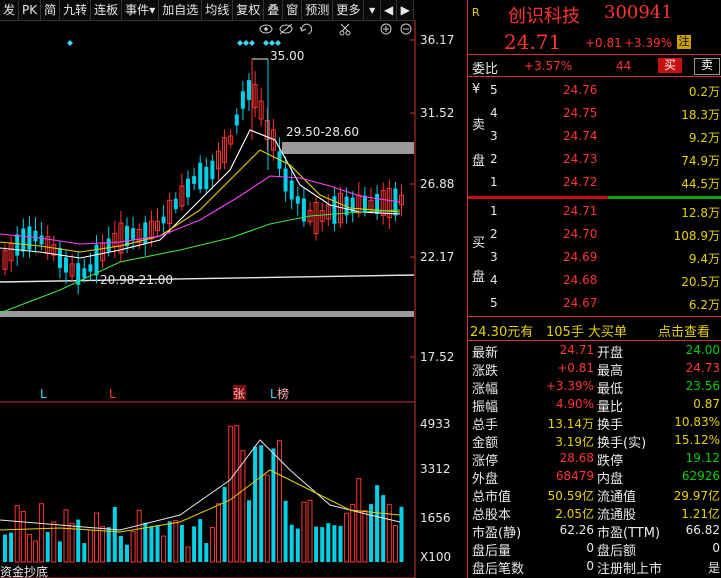 The width and height of the screenshot is (721, 578). I want to click on tb-events-label: 事件, so click(137, 10).